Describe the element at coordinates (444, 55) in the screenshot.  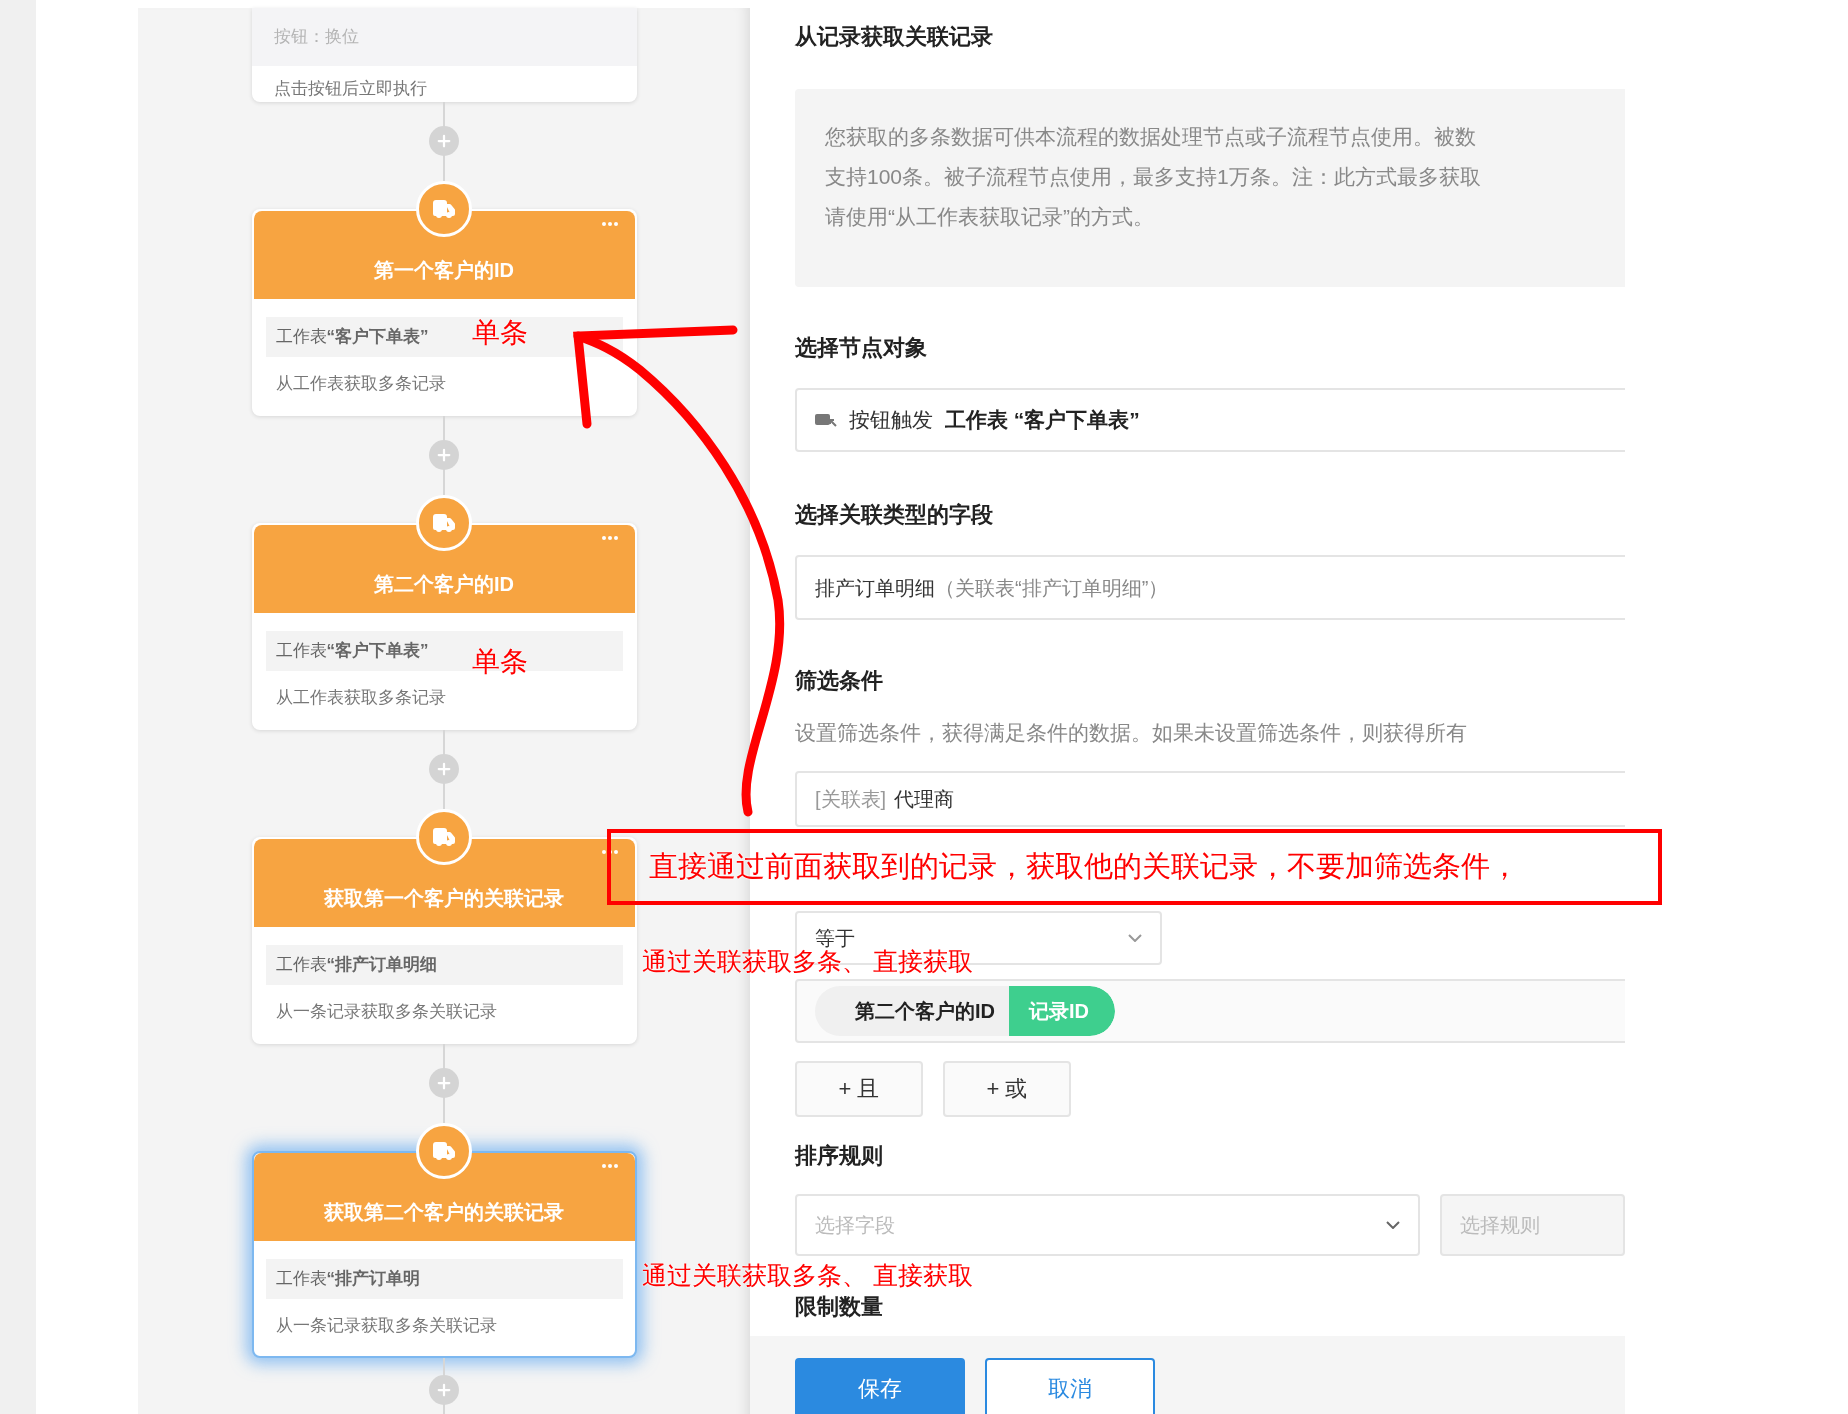
I see `trigger-card: 按钮：换位 点击按钮后立即执行` at that location.